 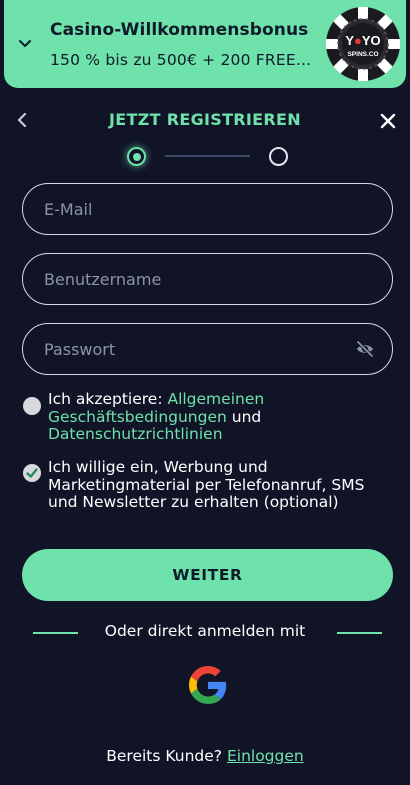 I want to click on close-icon, so click(x=388, y=121).